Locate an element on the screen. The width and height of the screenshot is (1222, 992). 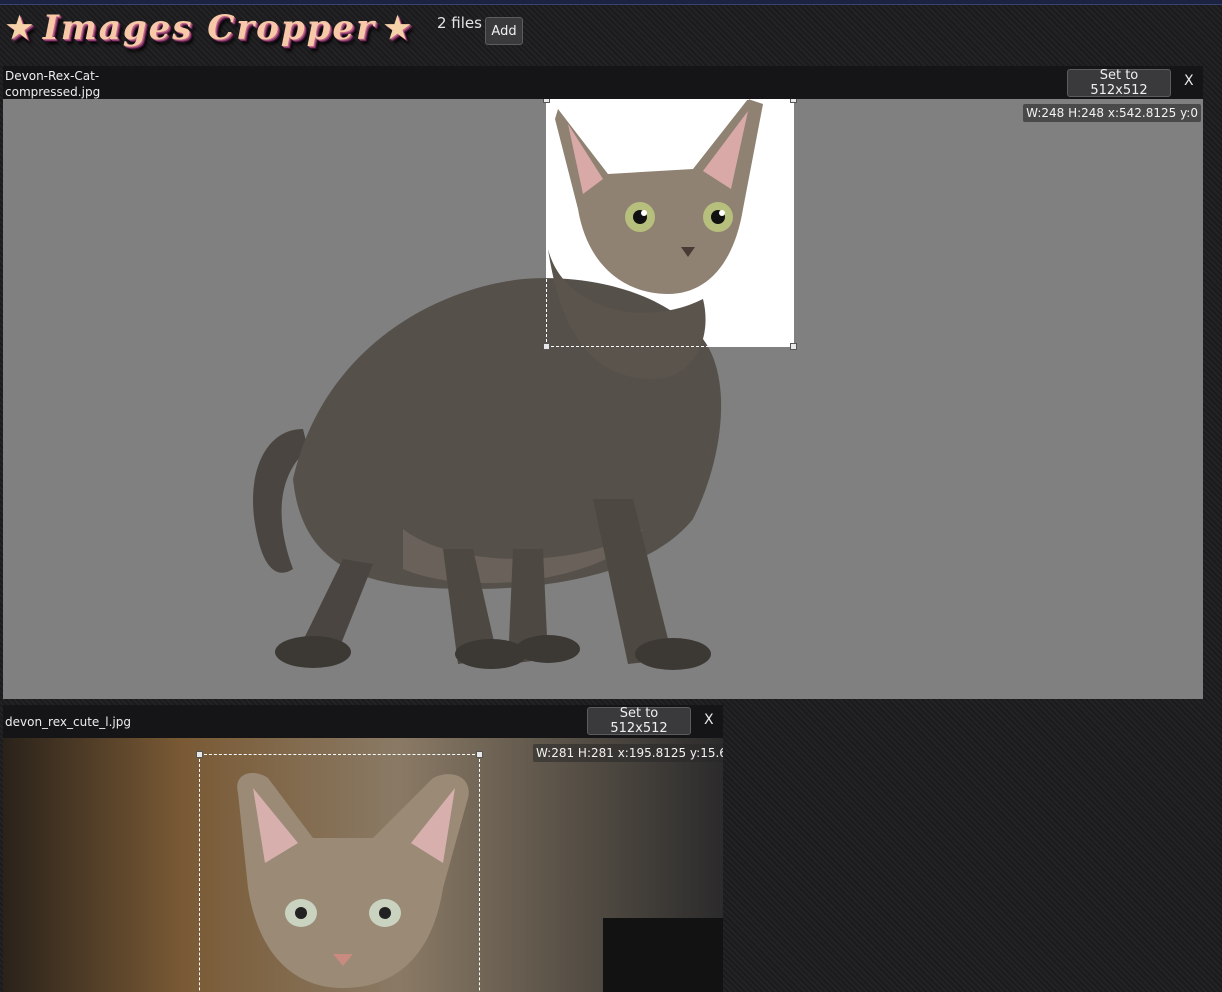
app-logo: ★ Images Cropper ★ is located at coordinates (209, 28).